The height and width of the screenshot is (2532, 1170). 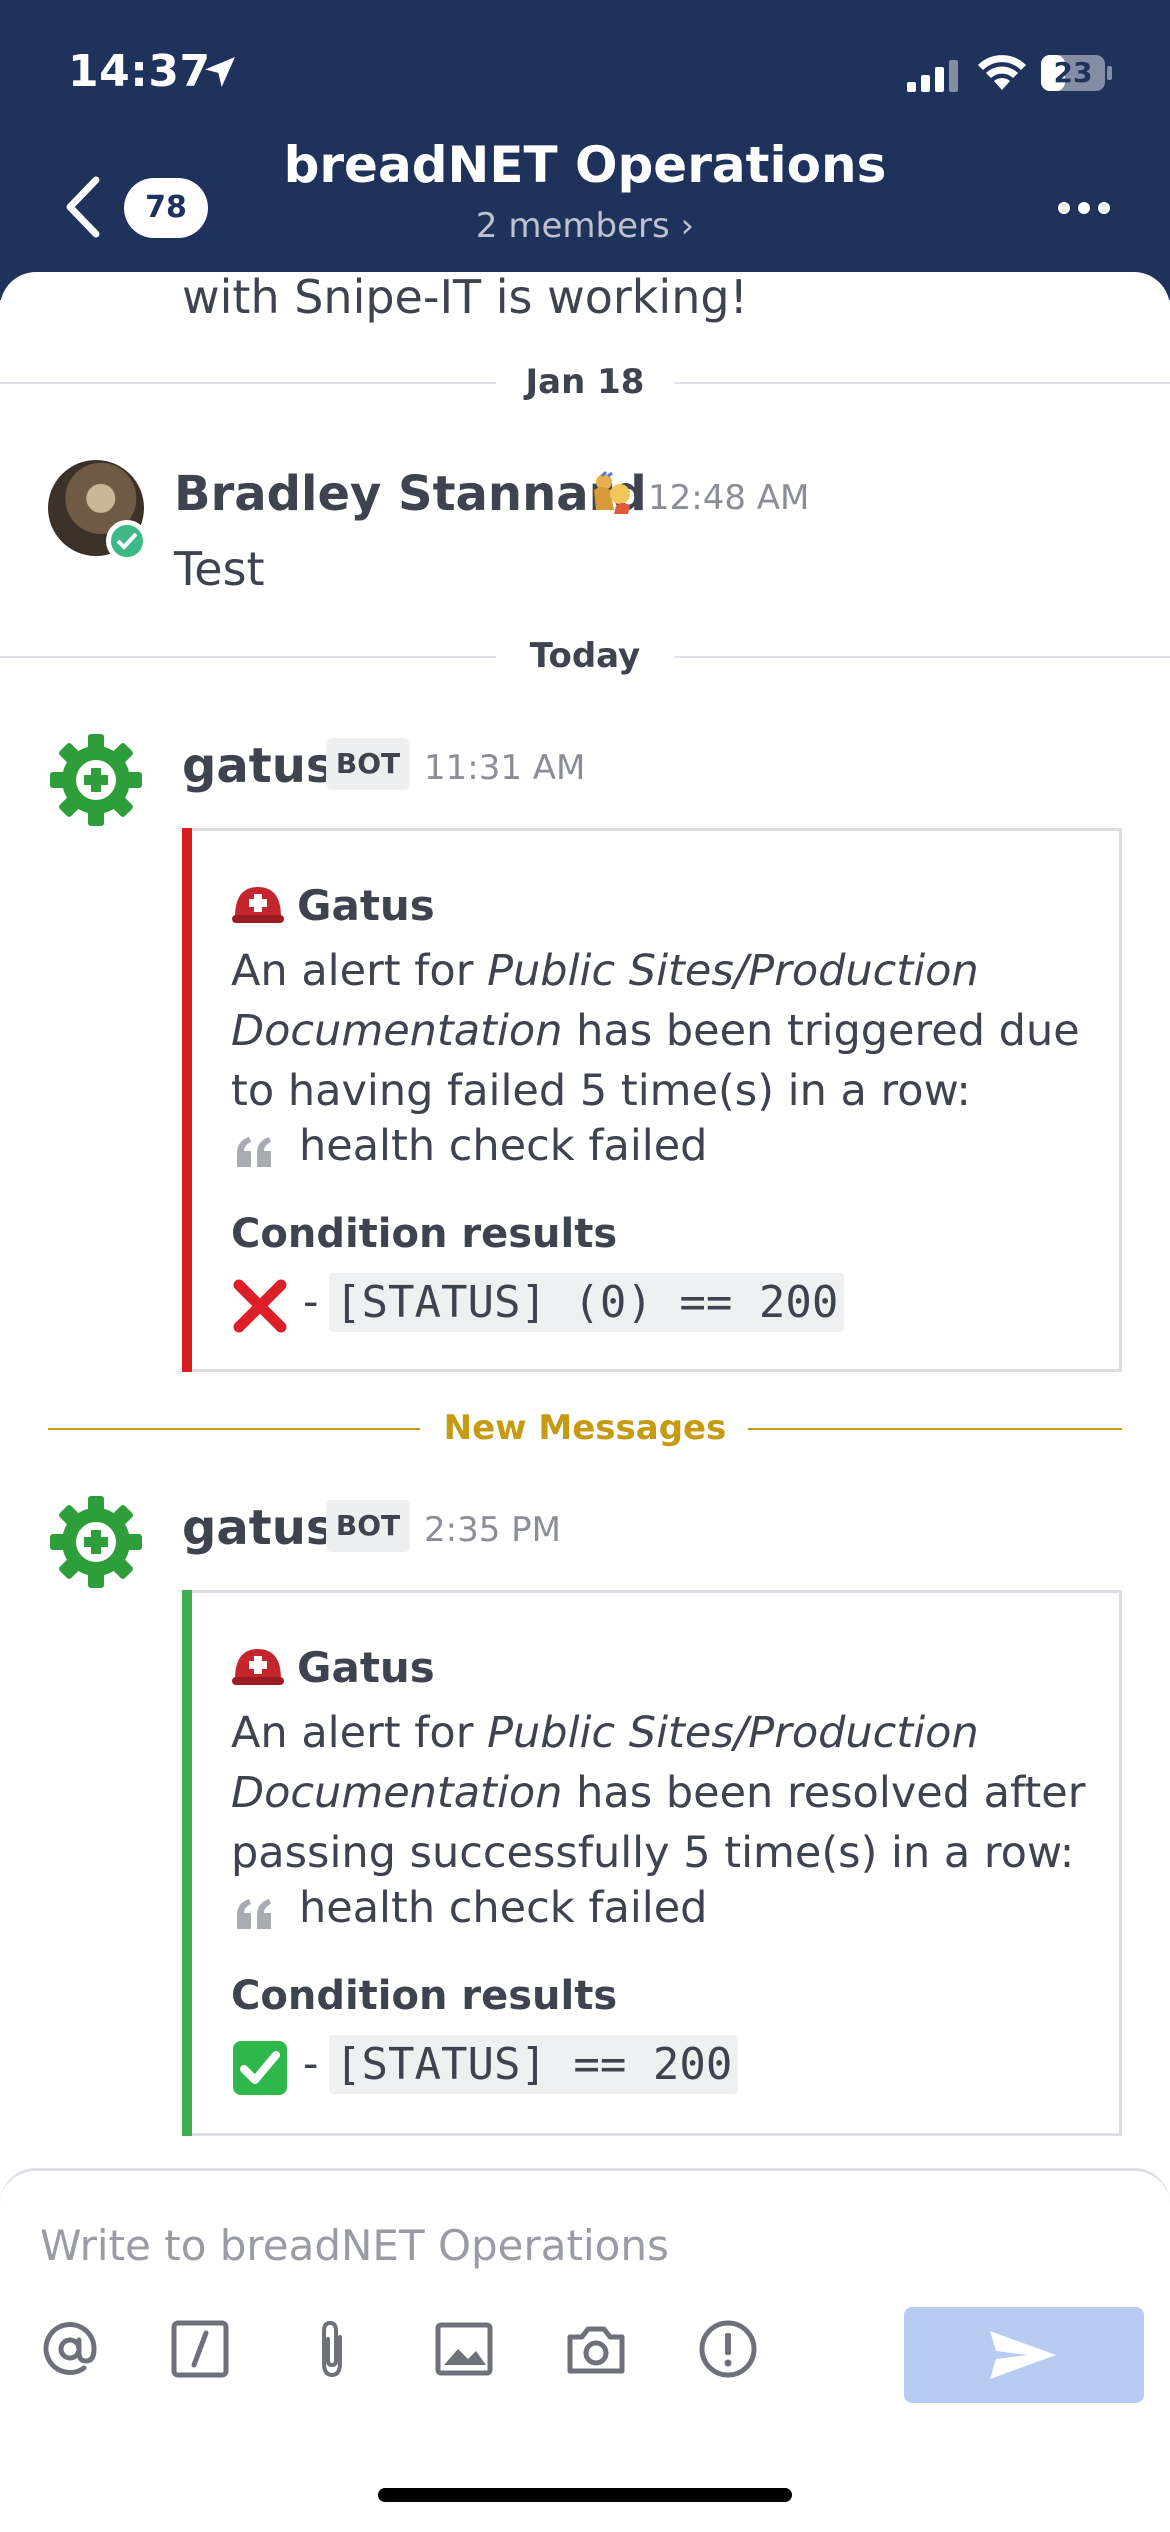 What do you see at coordinates (70, 2349) in the screenshot?
I see `at-mention-icon` at bounding box center [70, 2349].